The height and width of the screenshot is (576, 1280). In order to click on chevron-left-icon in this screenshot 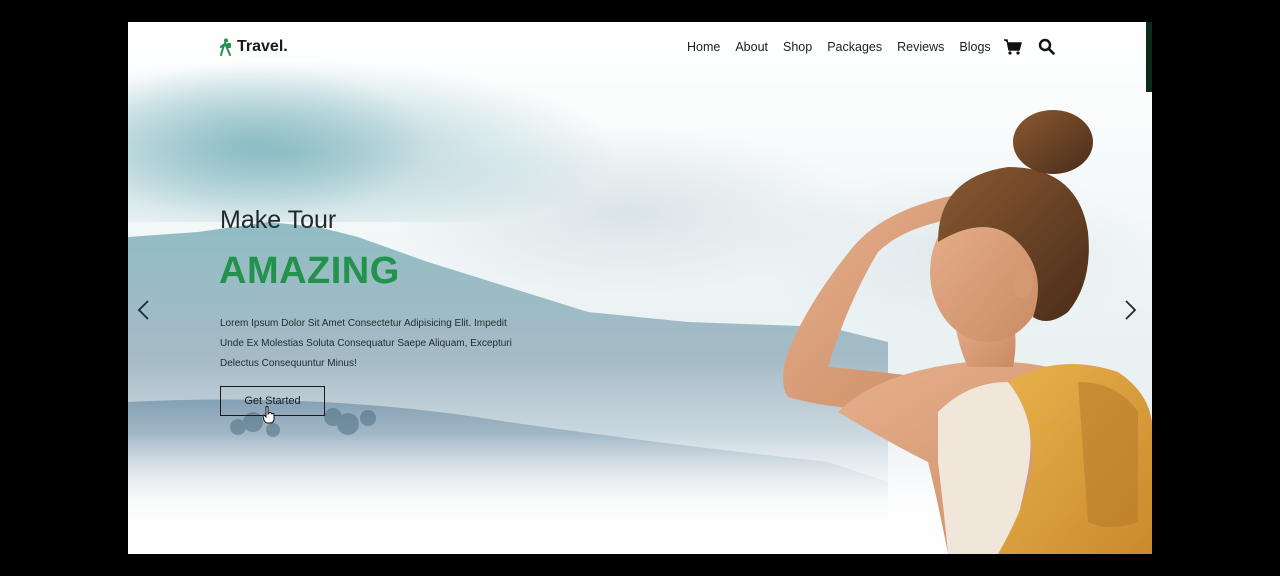, I will do `click(143, 310)`.